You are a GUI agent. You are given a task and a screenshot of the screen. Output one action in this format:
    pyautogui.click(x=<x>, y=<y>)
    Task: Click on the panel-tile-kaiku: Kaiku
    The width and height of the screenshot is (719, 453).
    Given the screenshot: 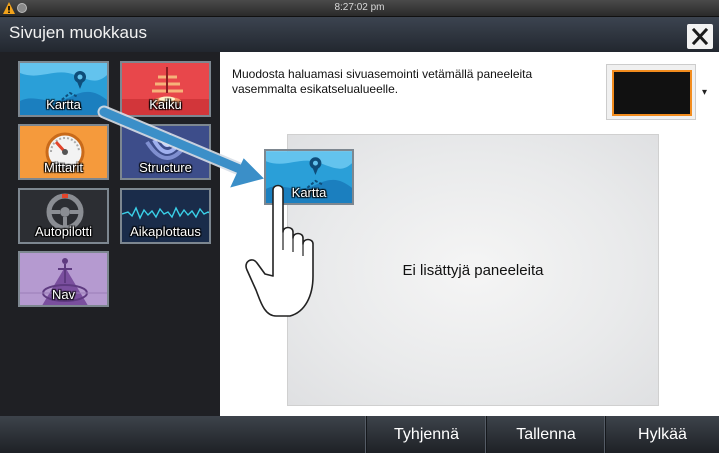 What is the action you would take?
    pyautogui.click(x=165, y=89)
    